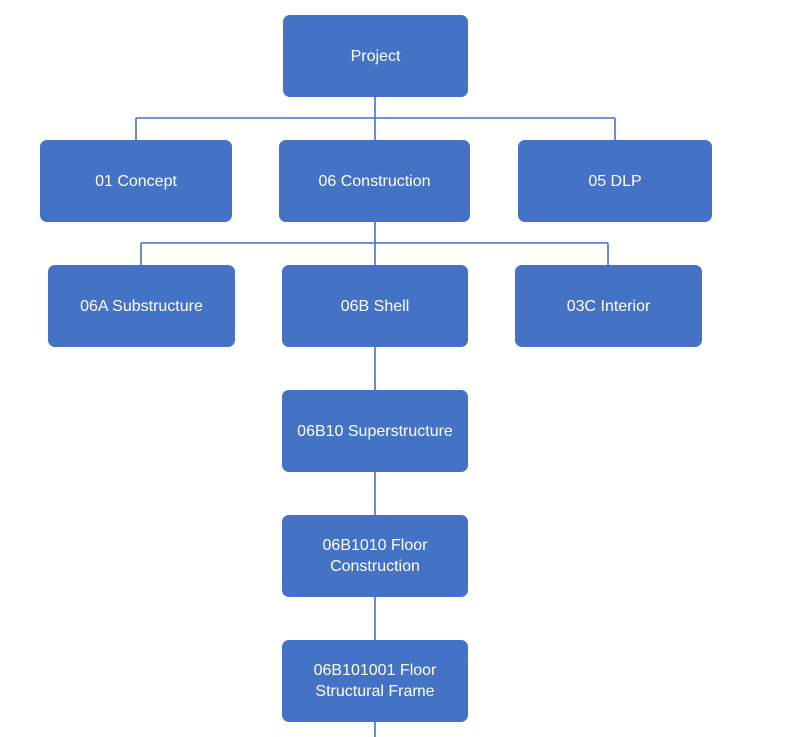 Image resolution: width=790 pixels, height=737 pixels. I want to click on node-shell: 06B Shell, so click(375, 306).